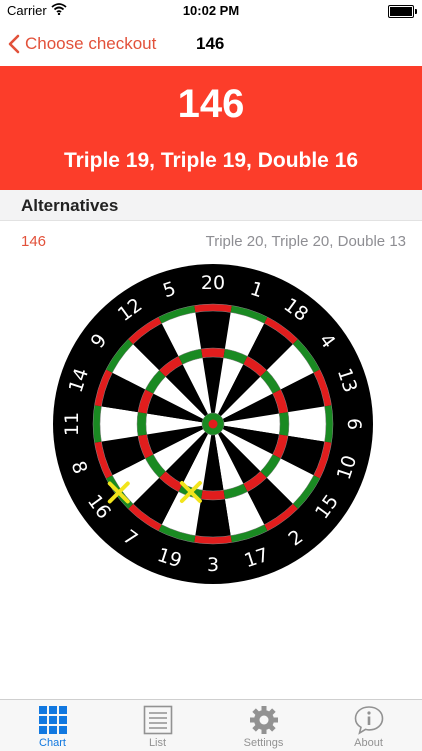  What do you see at coordinates (53, 720) in the screenshot?
I see `grid-icon` at bounding box center [53, 720].